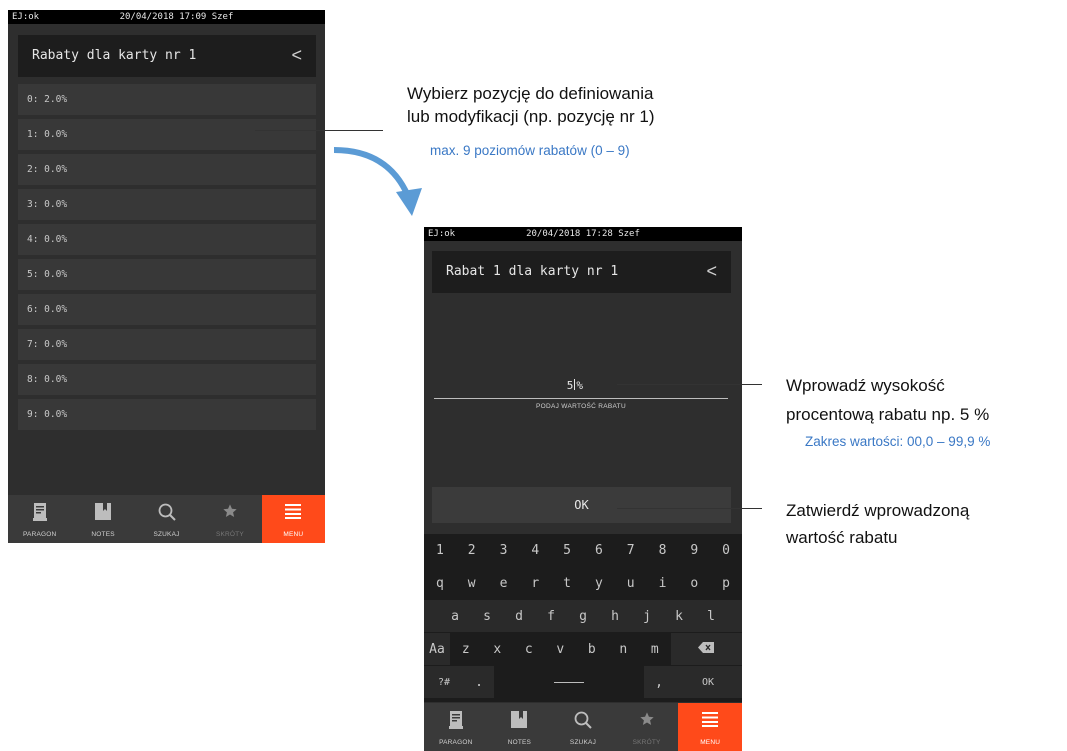 This screenshot has width=1067, height=751. I want to click on key-3: 3, so click(504, 550).